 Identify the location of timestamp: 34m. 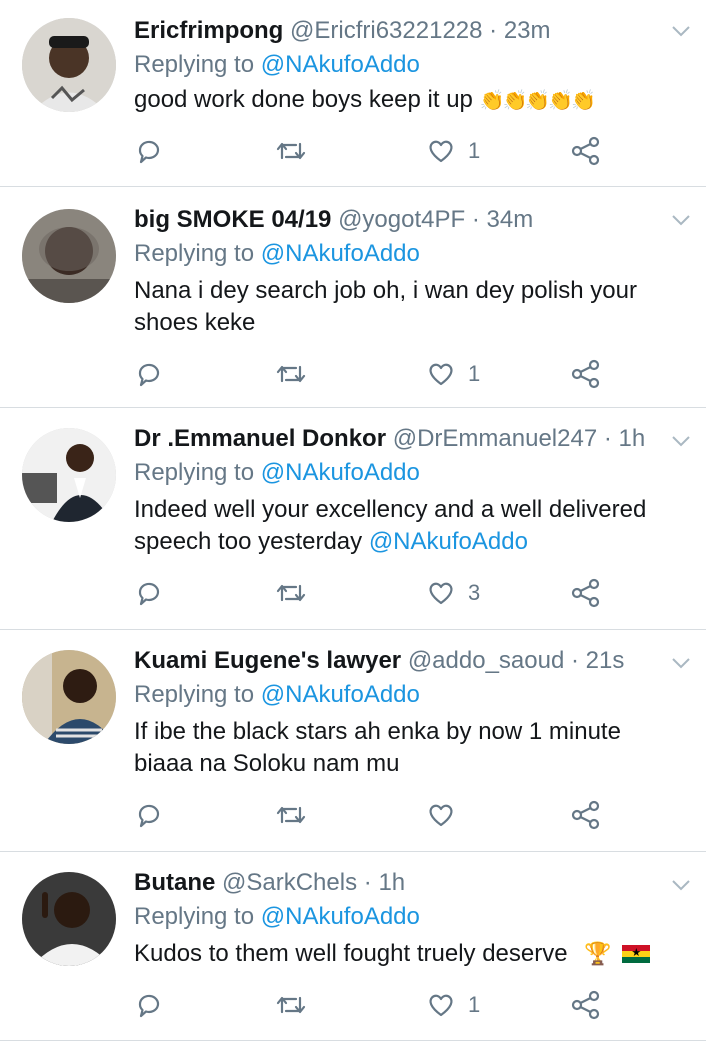
(510, 219).